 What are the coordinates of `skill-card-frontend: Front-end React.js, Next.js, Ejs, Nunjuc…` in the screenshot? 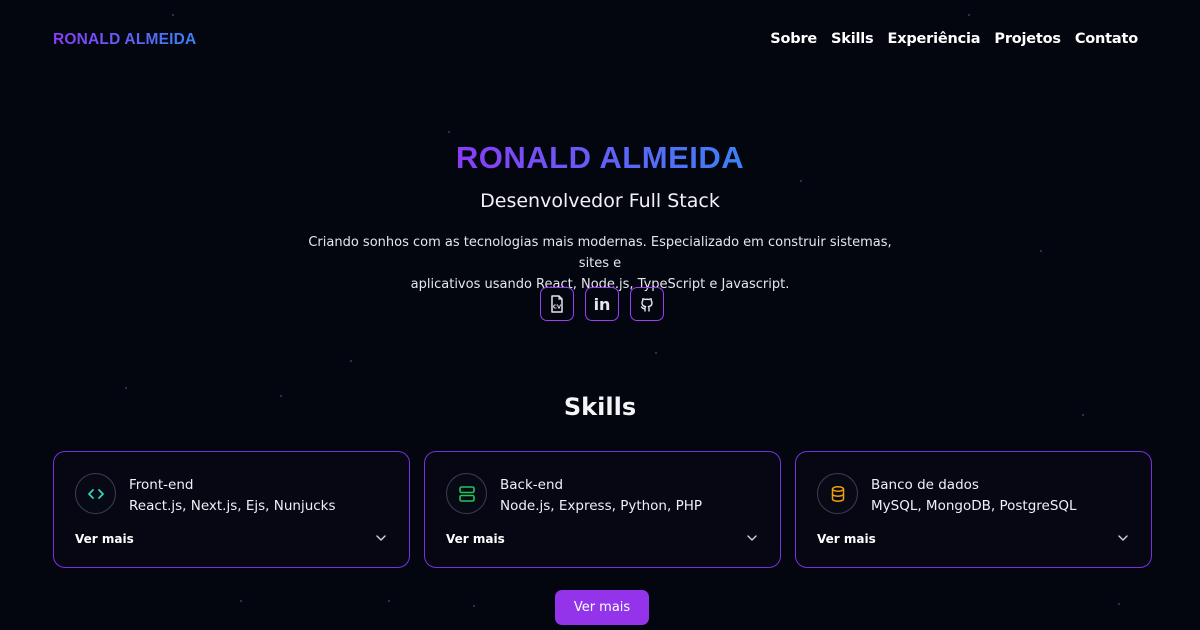 It's located at (231, 509).